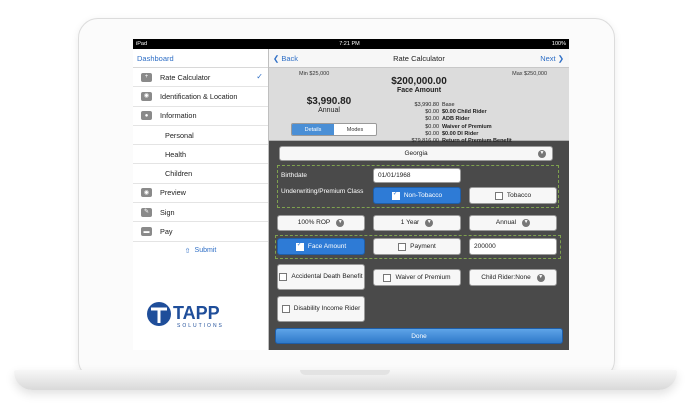  What do you see at coordinates (200, 116) in the screenshot?
I see `sidebar-item-information: ● Information` at bounding box center [200, 116].